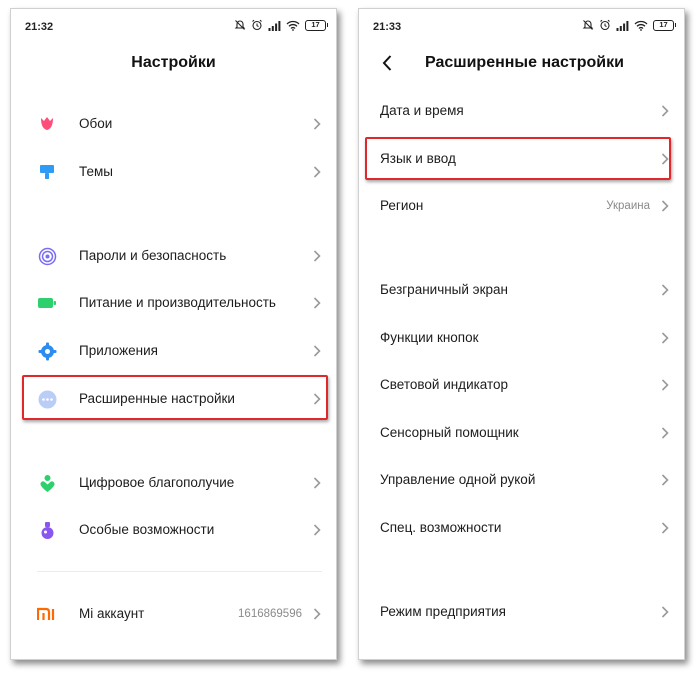  Describe the element at coordinates (521, 528) in the screenshot. I see `settings-item-special-features: Спец. возможности` at that location.